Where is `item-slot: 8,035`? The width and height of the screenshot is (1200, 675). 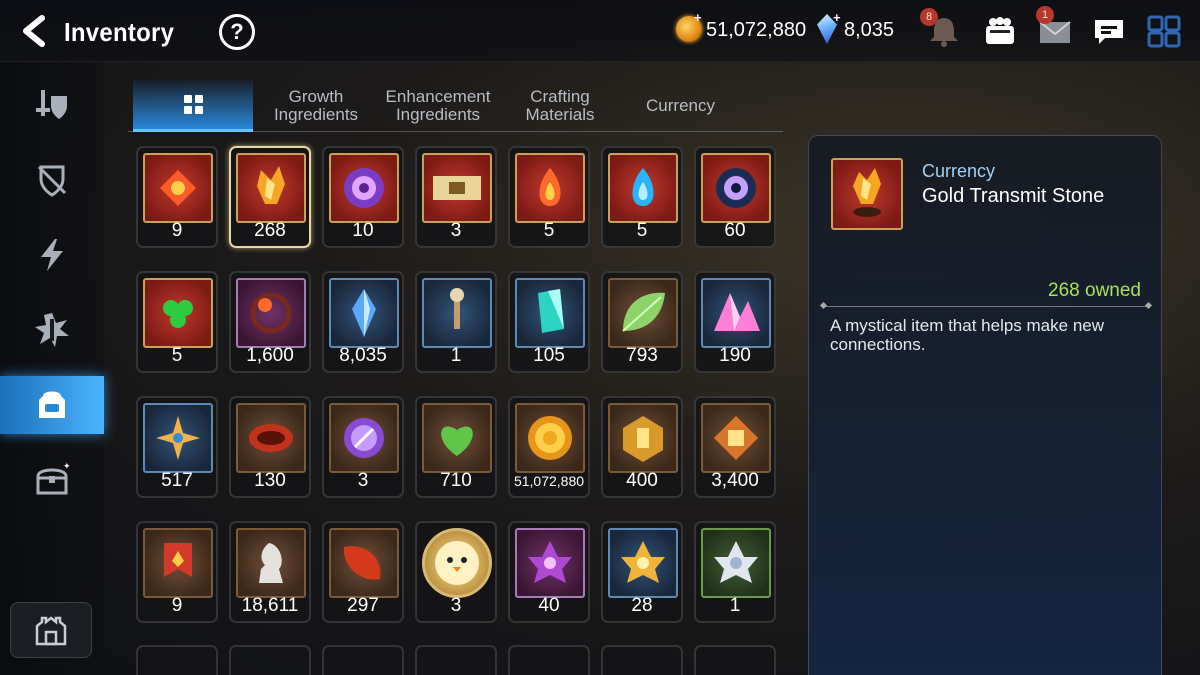 item-slot: 8,035 is located at coordinates (363, 322).